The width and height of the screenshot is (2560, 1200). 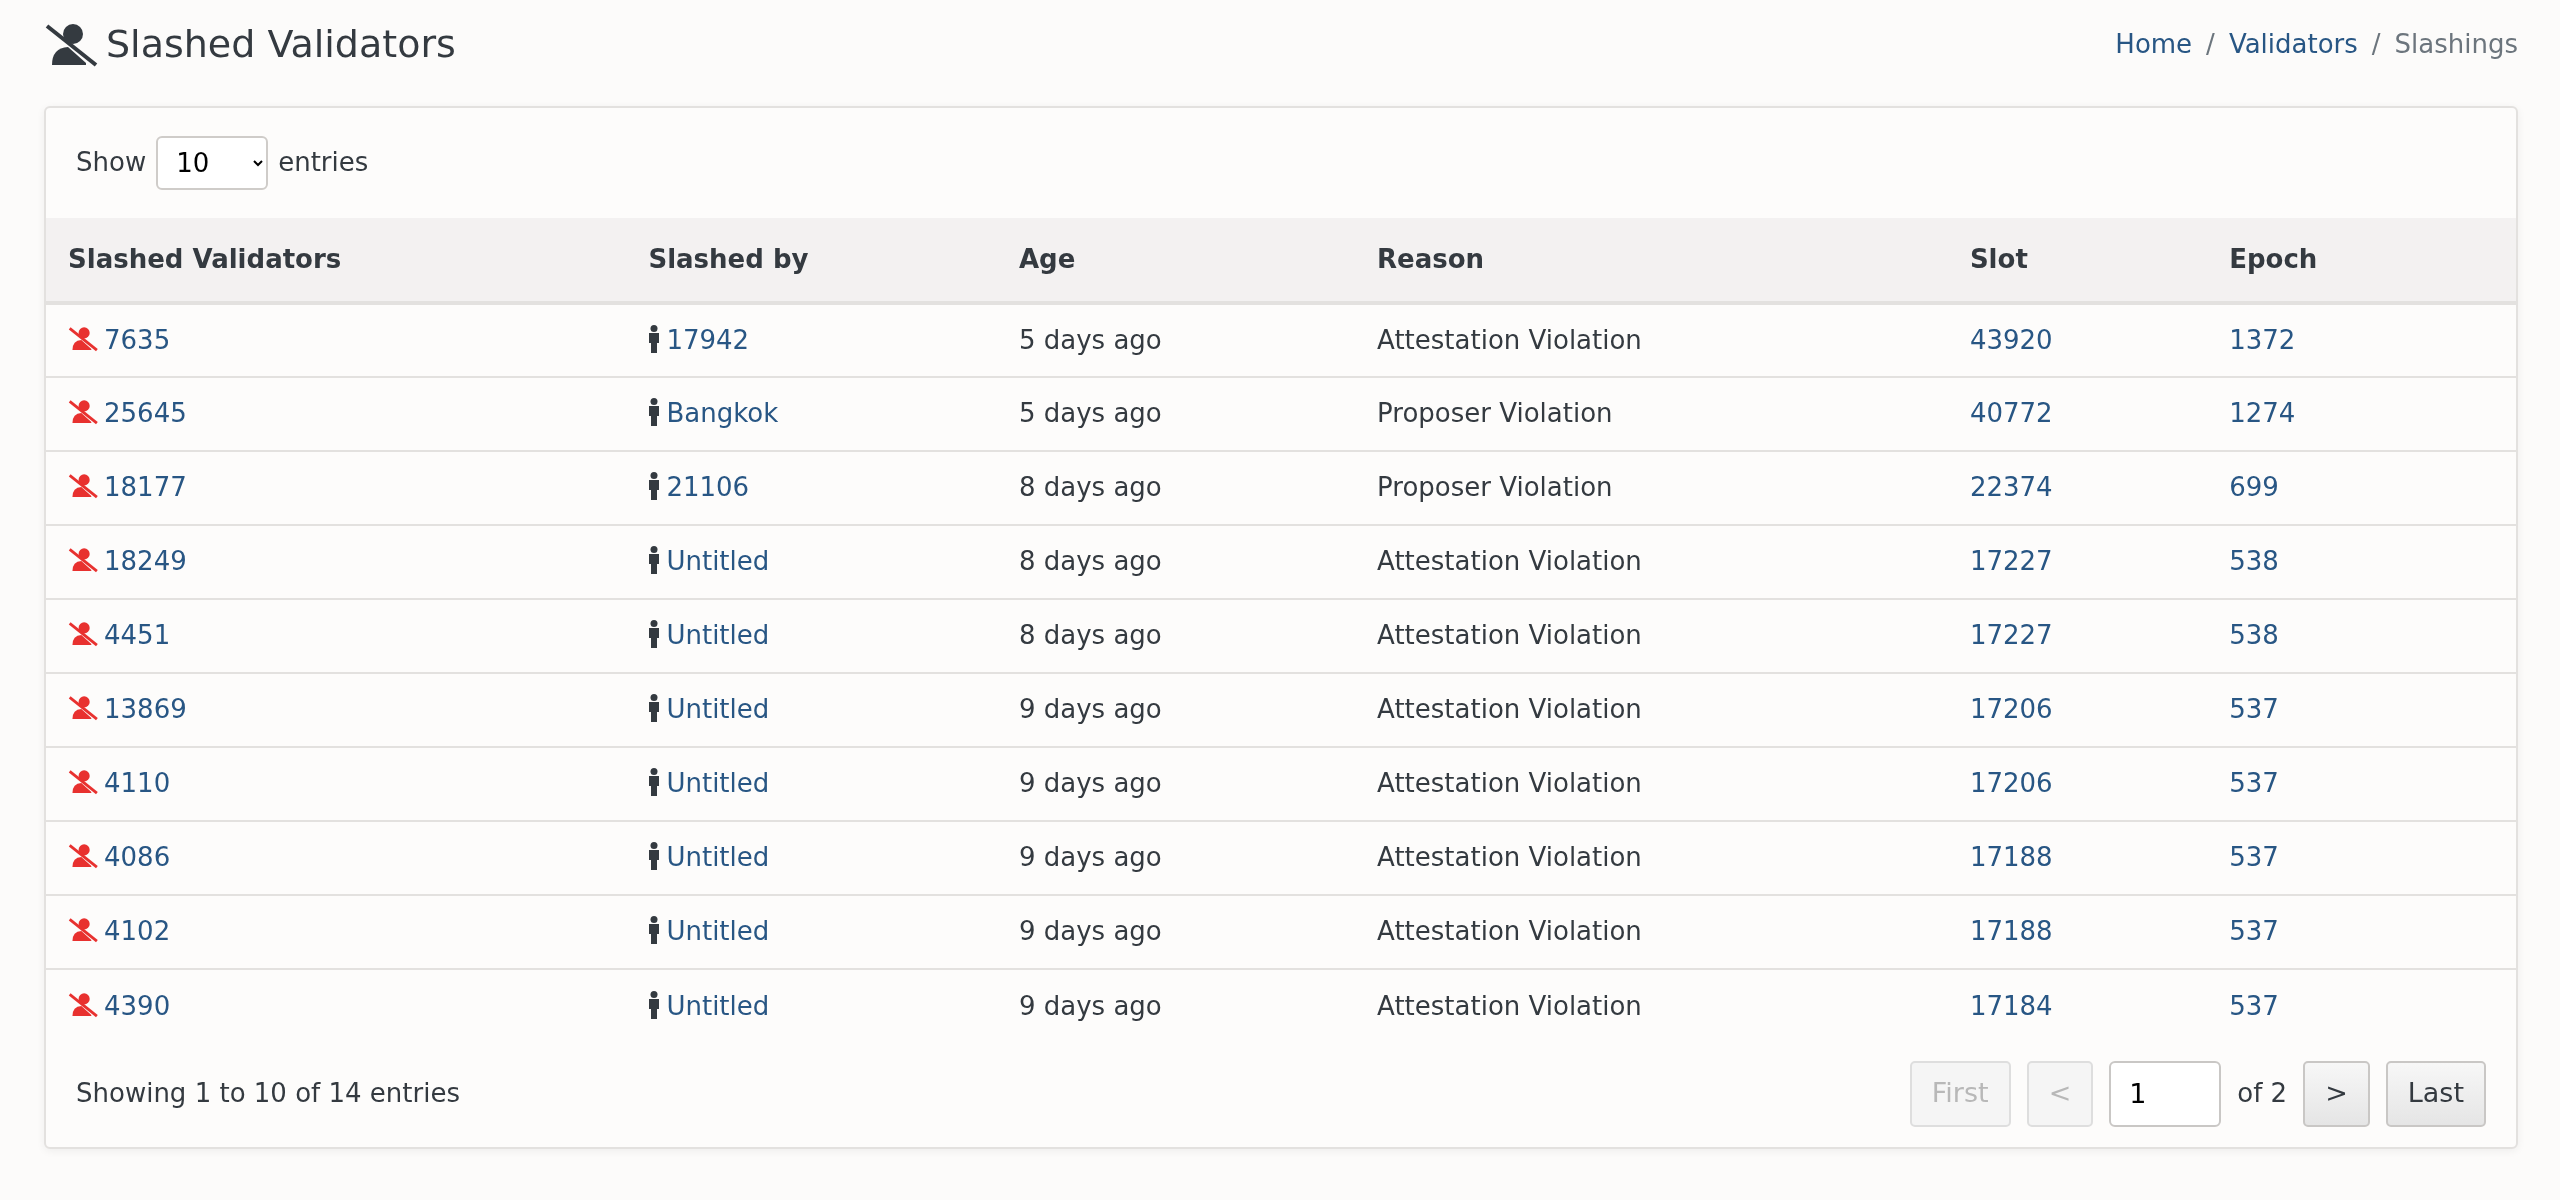 What do you see at coordinates (2011, 339) in the screenshot?
I see `slot-link: 43920` at bounding box center [2011, 339].